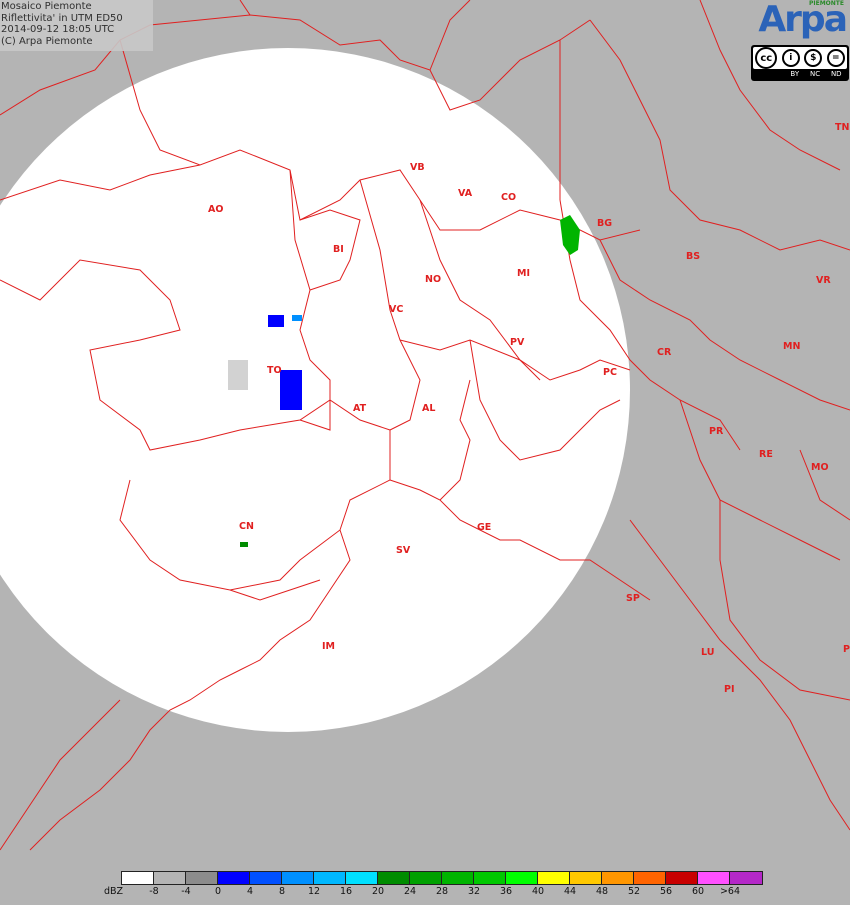  What do you see at coordinates (604, 223) in the screenshot?
I see `province-label: BG` at bounding box center [604, 223].